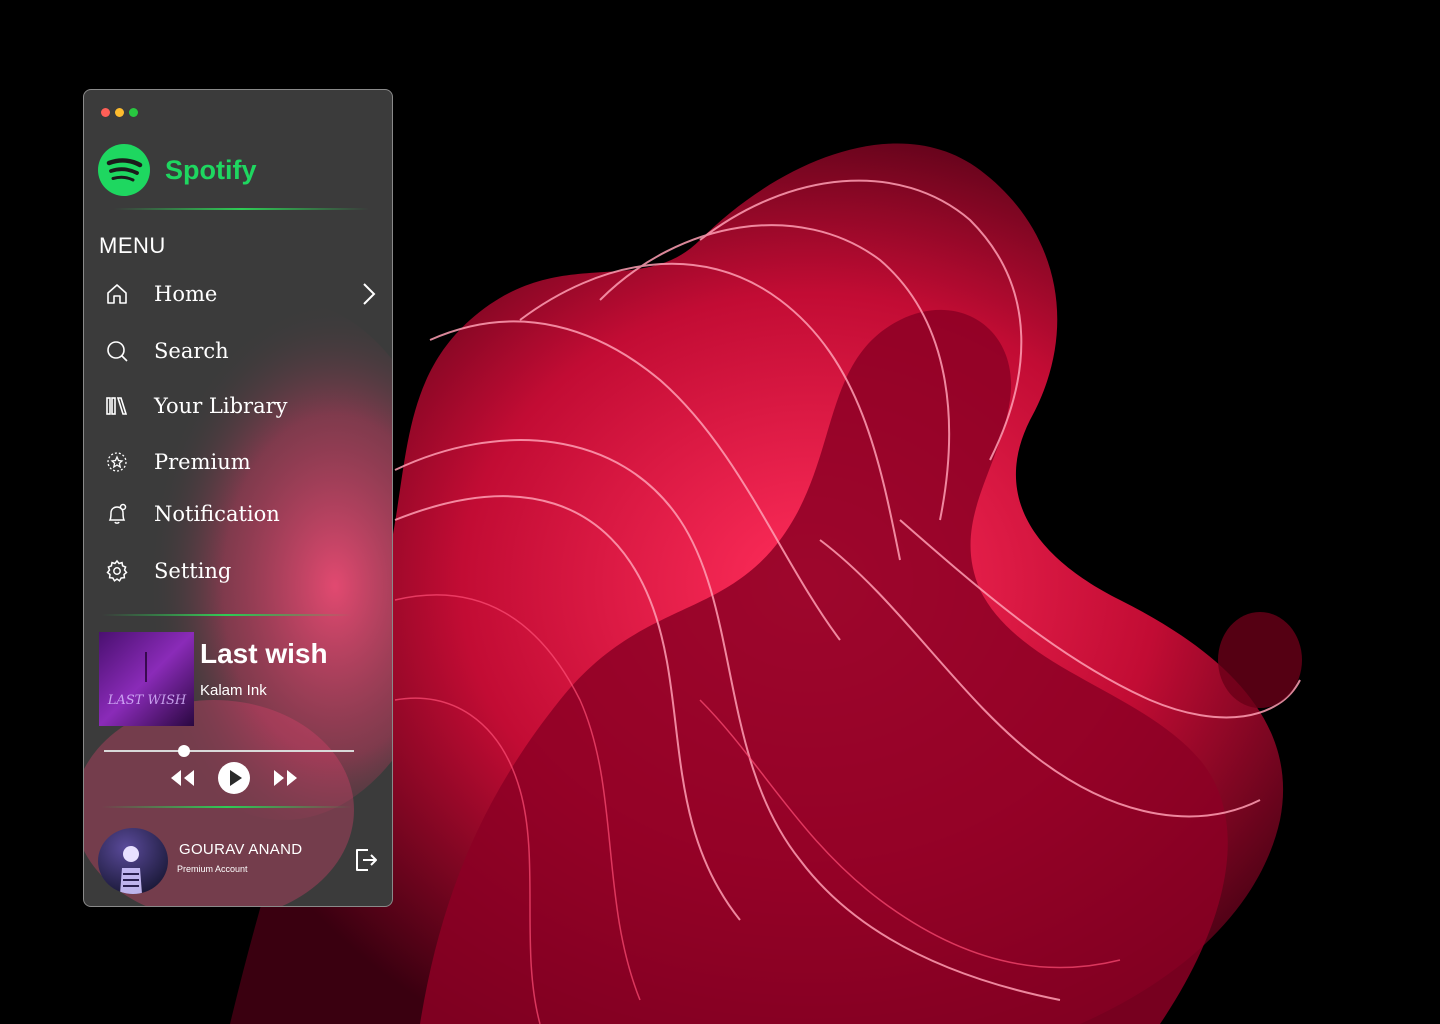  I want to click on nav-item-premium: Premium, so click(240, 462).